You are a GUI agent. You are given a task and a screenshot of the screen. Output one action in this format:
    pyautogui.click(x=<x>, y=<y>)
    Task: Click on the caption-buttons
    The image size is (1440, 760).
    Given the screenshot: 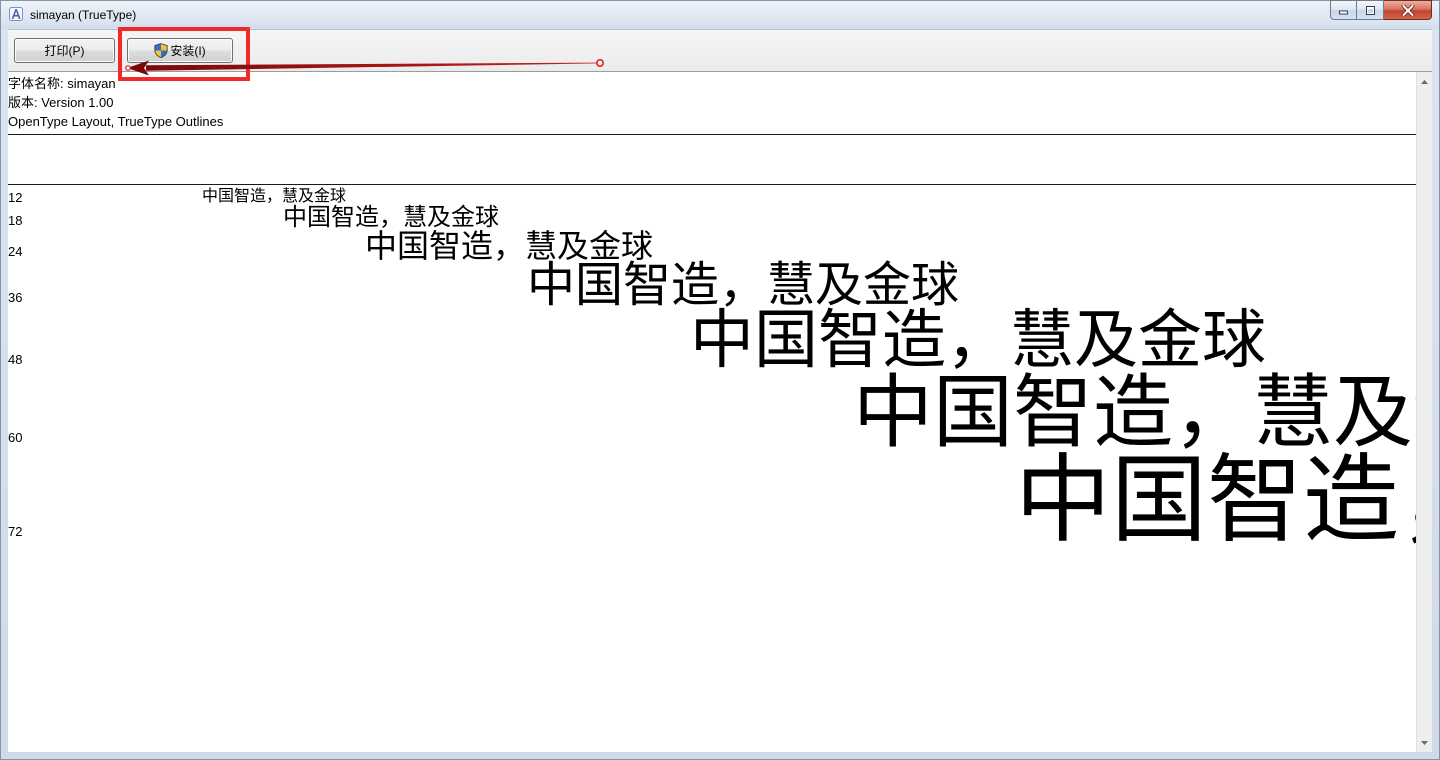 What is the action you would take?
    pyautogui.click(x=1381, y=10)
    